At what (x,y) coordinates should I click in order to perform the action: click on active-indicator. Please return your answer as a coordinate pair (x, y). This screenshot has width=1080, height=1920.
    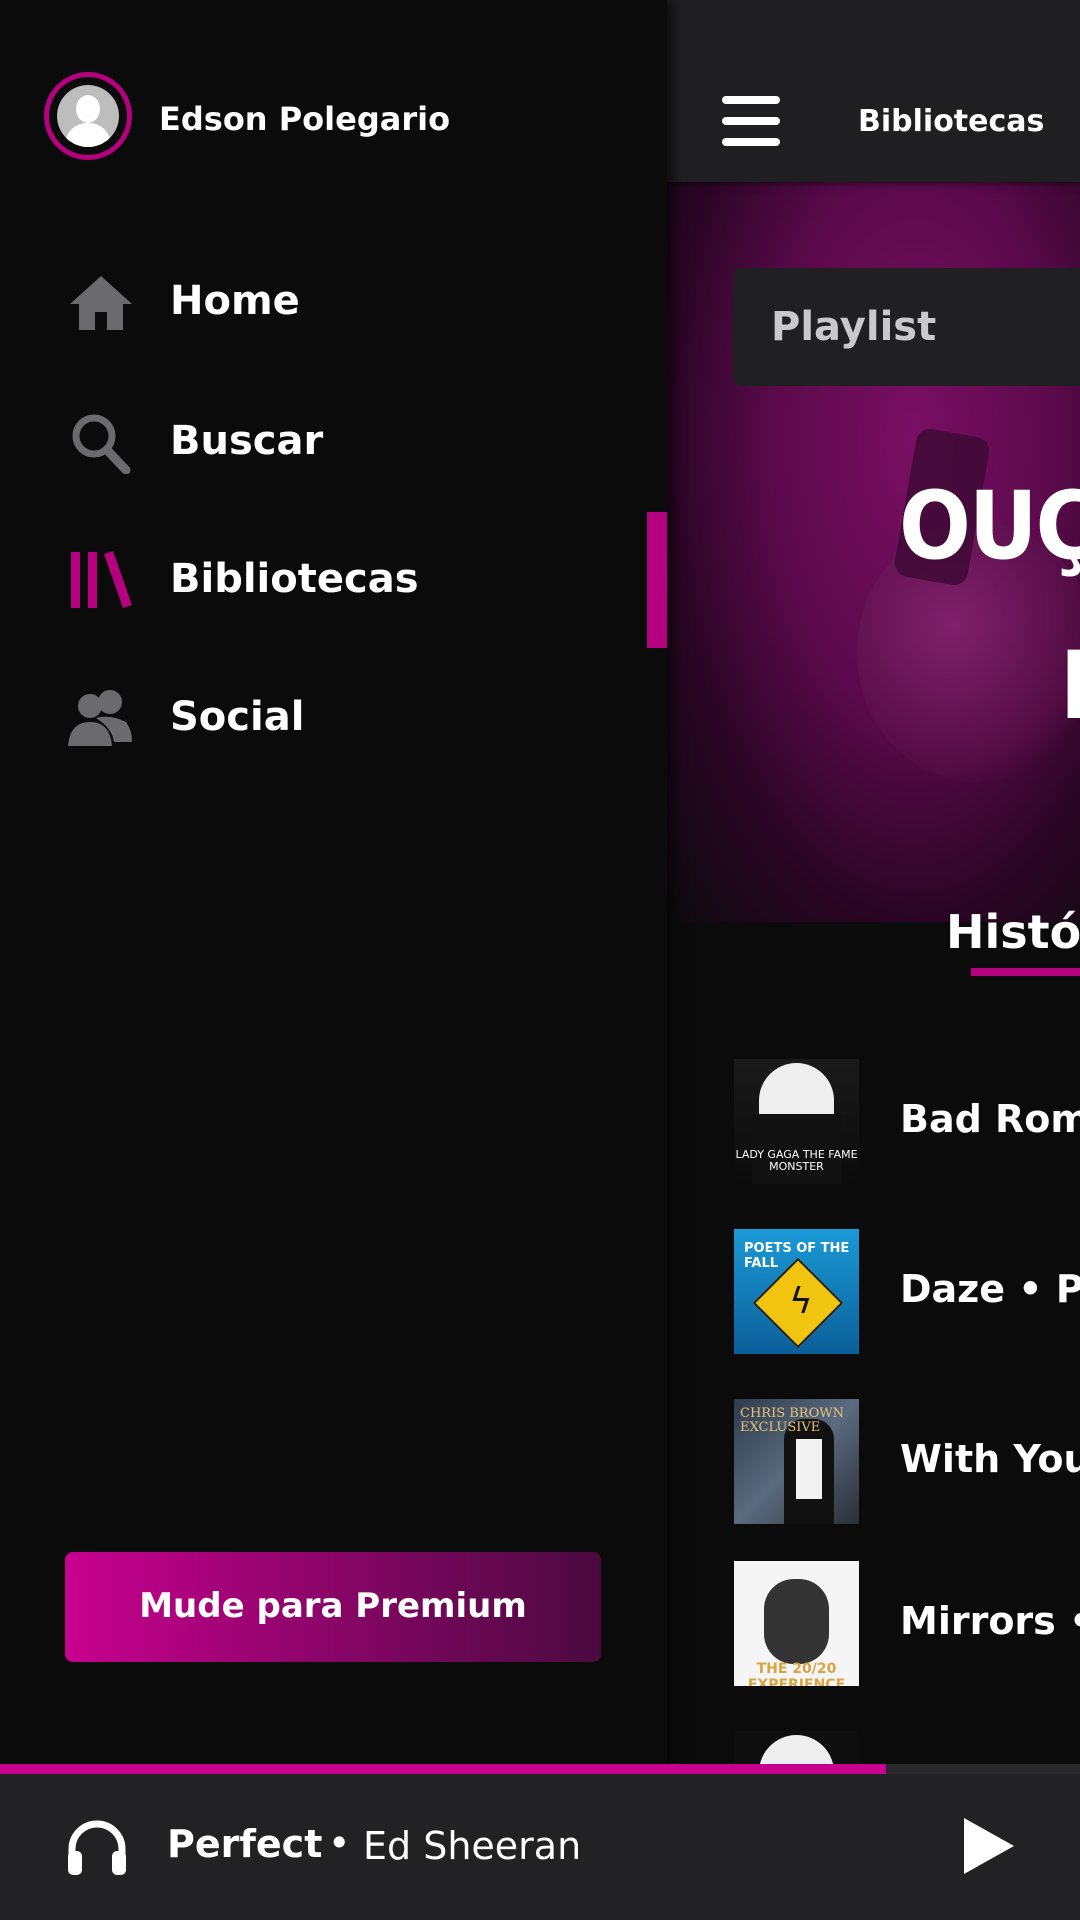
    Looking at the image, I should click on (657, 580).